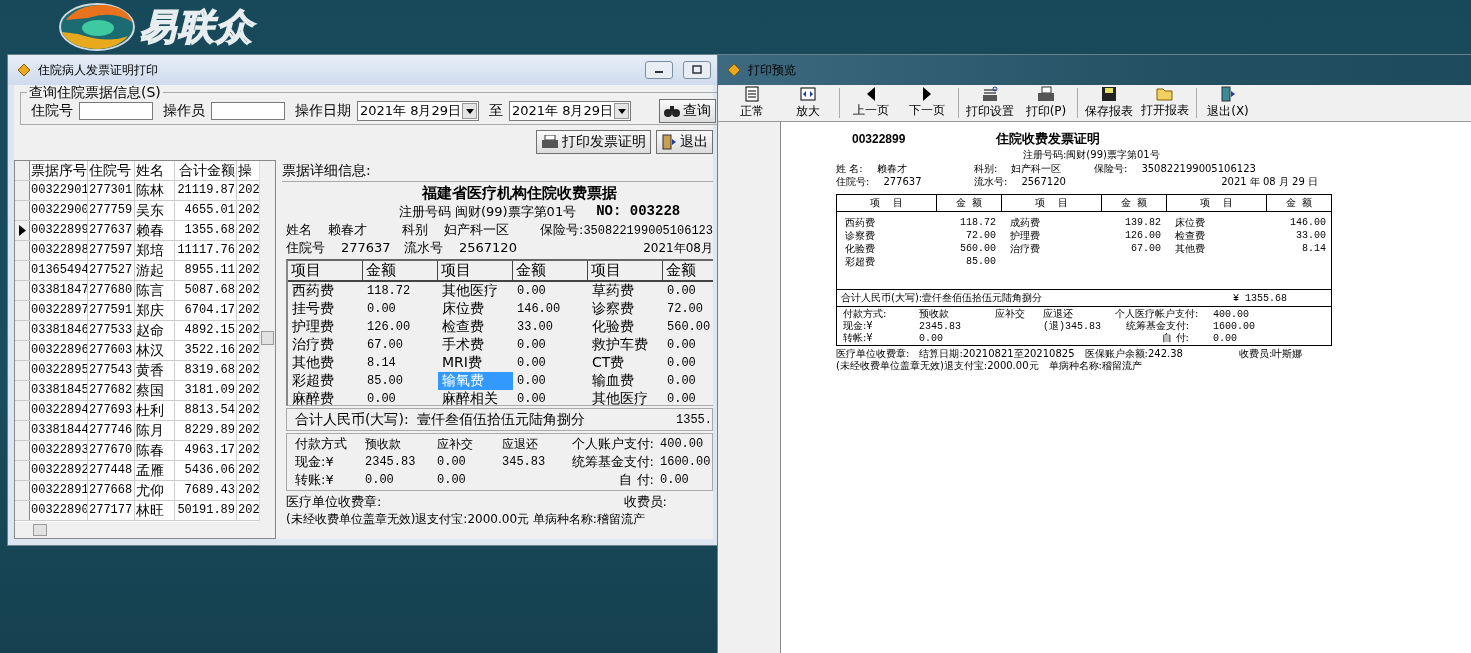 The height and width of the screenshot is (653, 1471). What do you see at coordinates (1046, 103) in the screenshot?
I see `toolbar-button: 打印(P)` at bounding box center [1046, 103].